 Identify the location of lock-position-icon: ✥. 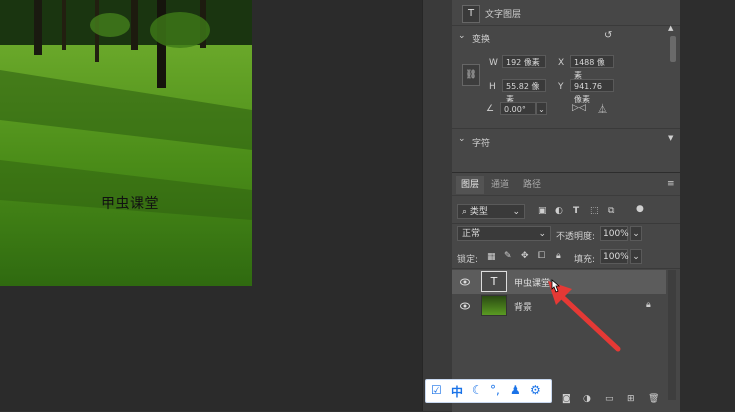
(525, 256).